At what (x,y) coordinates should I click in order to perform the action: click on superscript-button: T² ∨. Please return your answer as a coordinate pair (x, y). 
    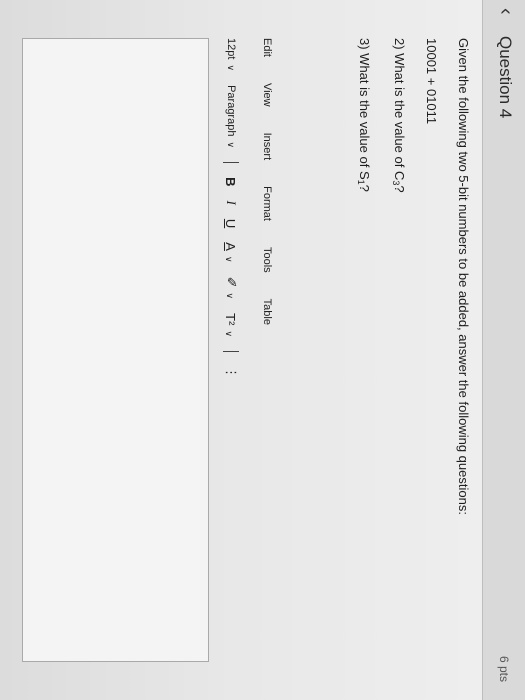
    Looking at the image, I should click on (231, 325).